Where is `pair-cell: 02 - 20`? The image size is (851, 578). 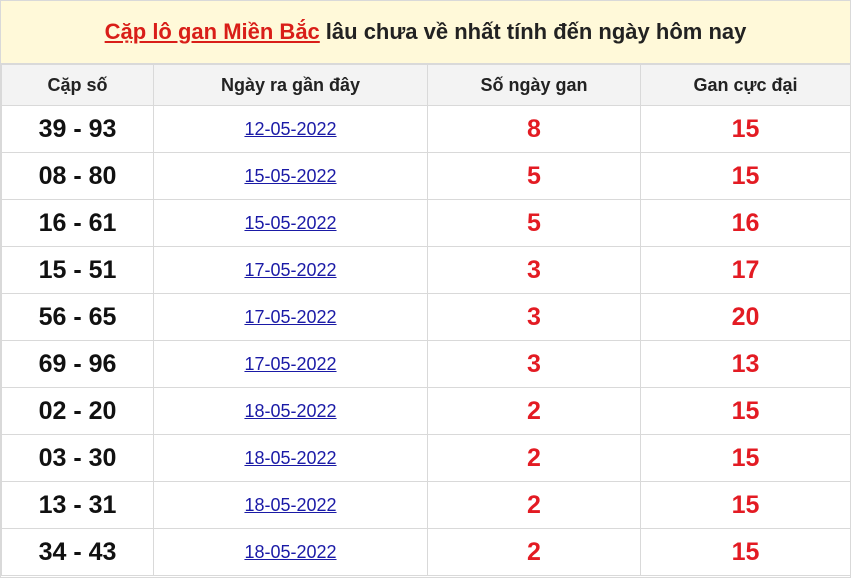
pair-cell: 02 - 20 is located at coordinates (77, 411).